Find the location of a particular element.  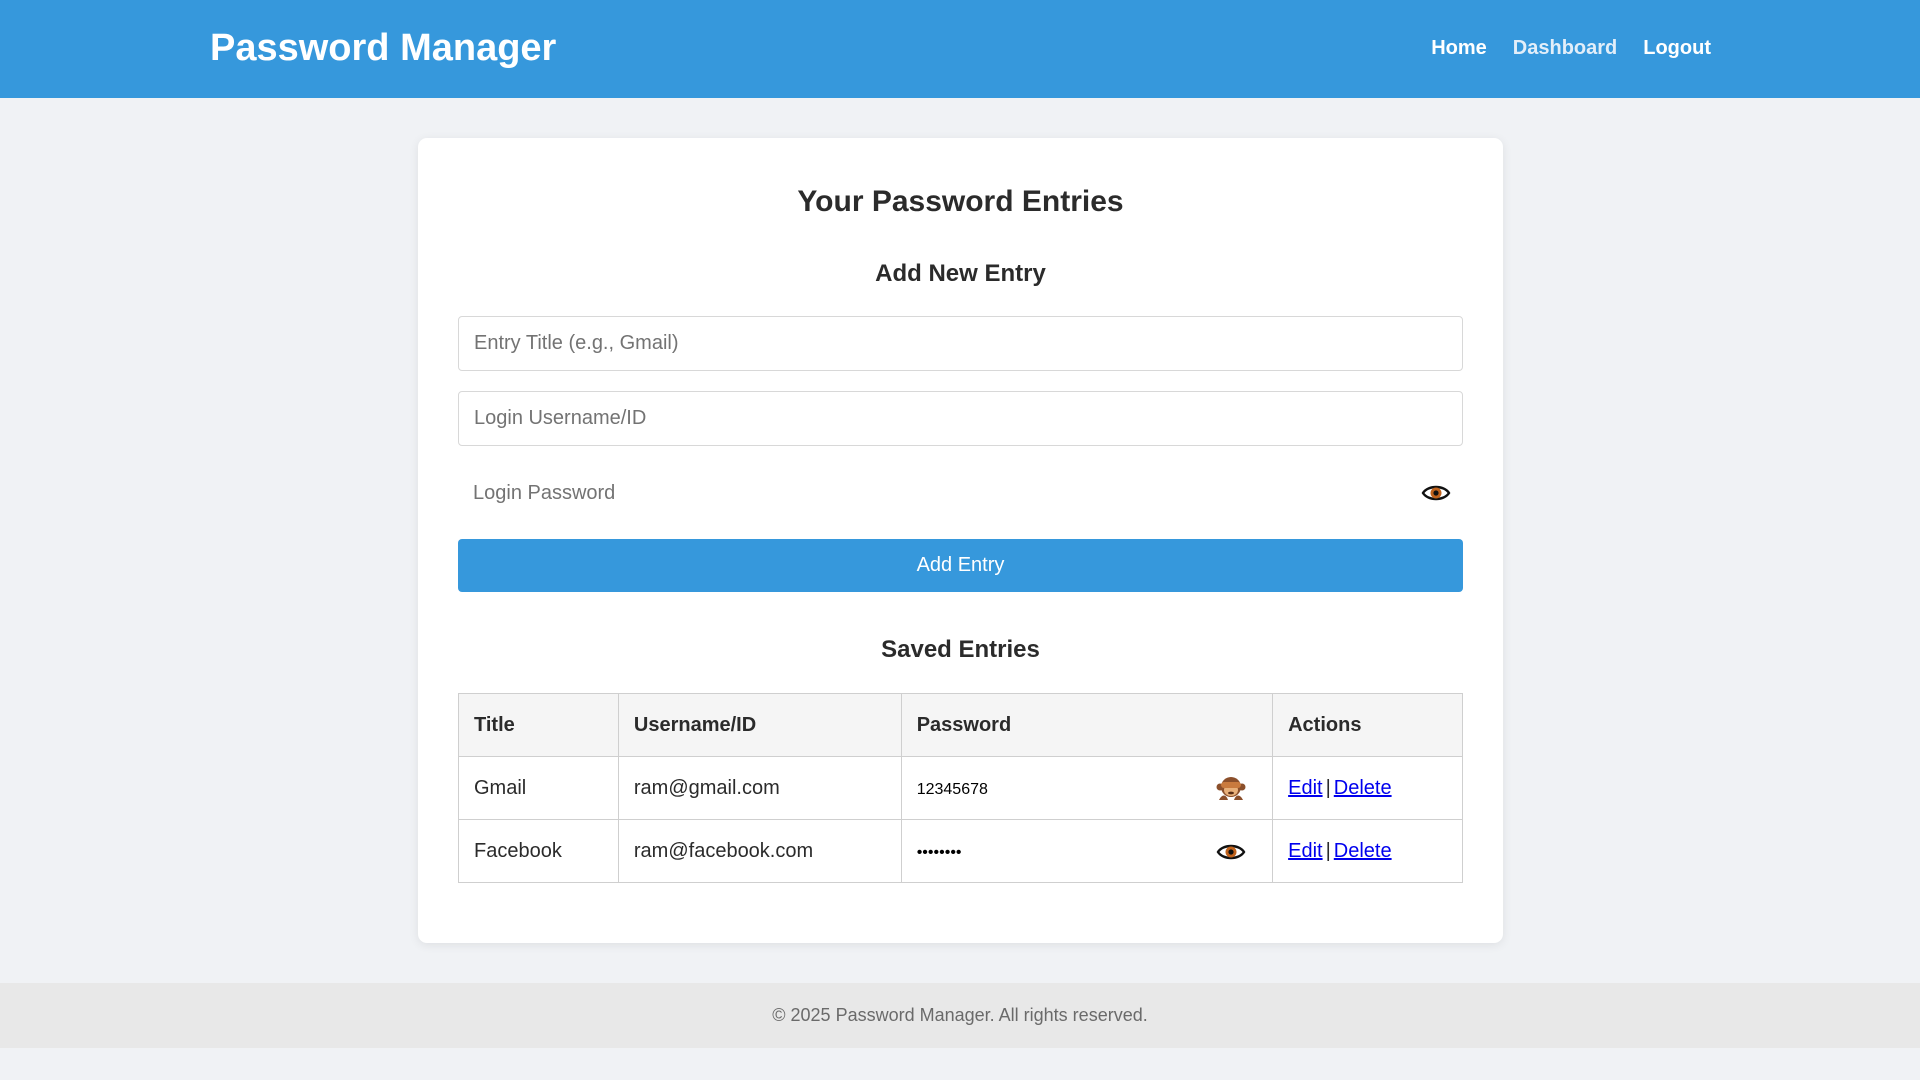

login-password-input is located at coordinates (960, 493).